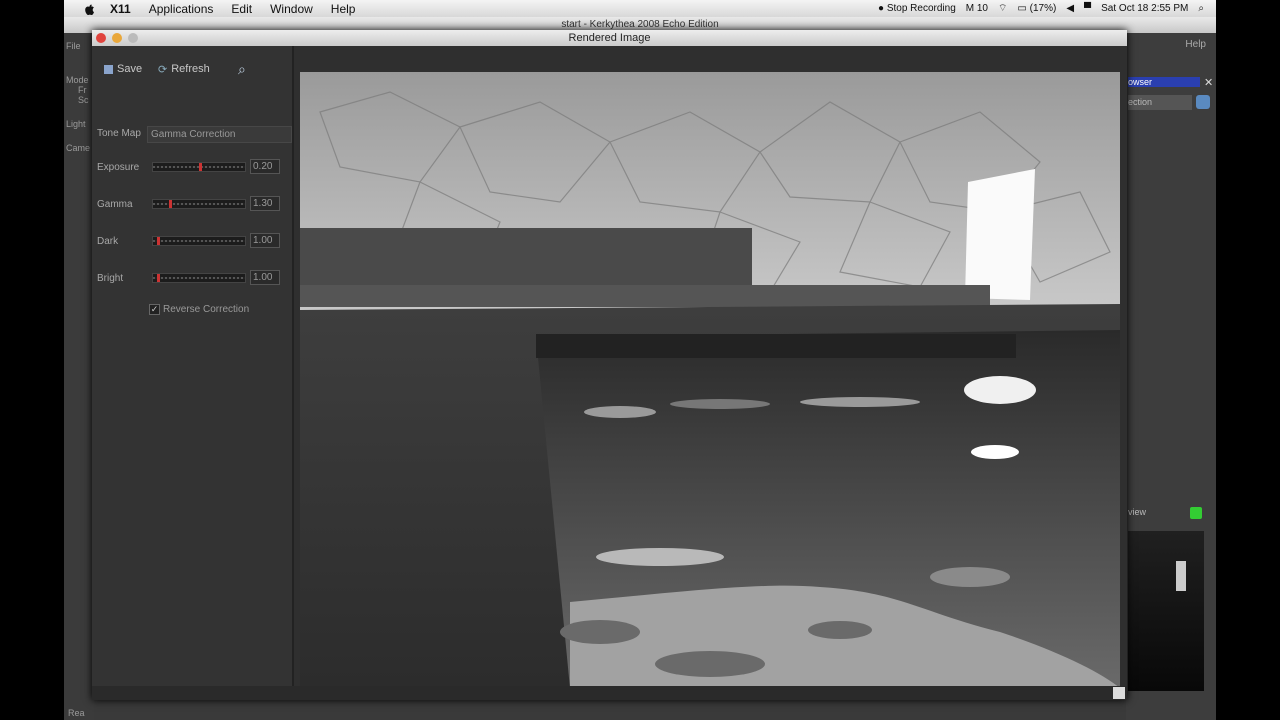 The width and height of the screenshot is (1280, 720). I want to click on save-button: Save, so click(123, 69).